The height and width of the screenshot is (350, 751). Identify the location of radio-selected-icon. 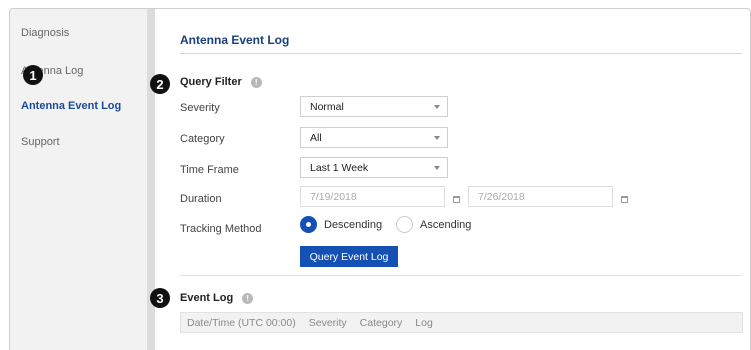
(308, 224).